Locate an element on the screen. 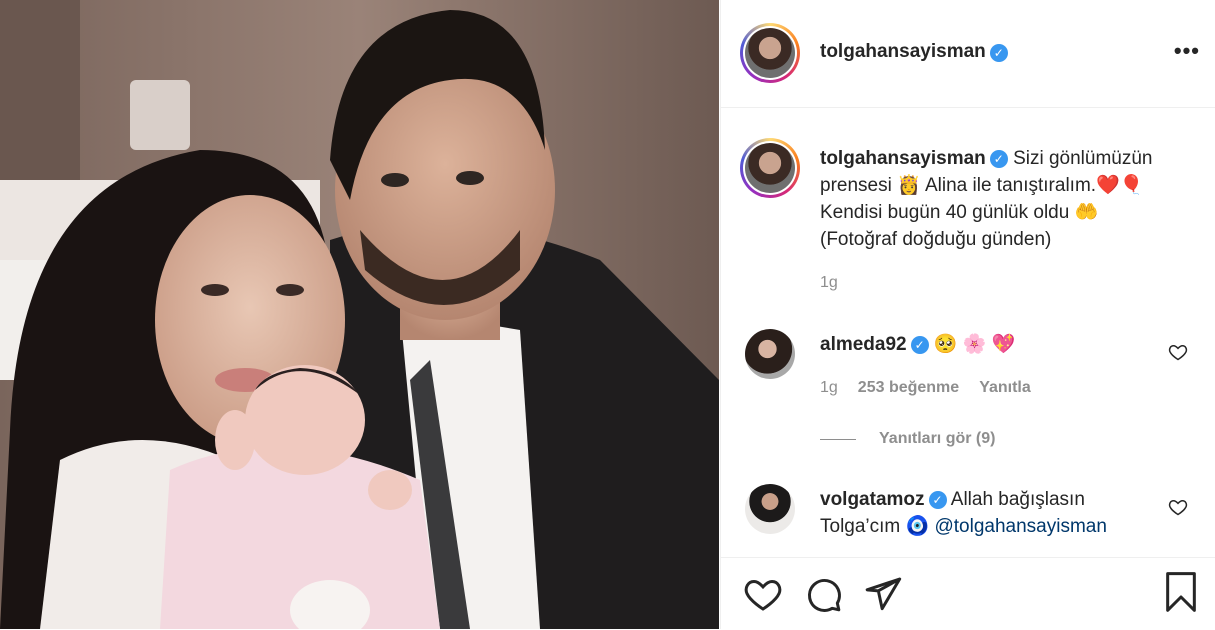 The height and width of the screenshot is (630, 1215). like-heart-icon is located at coordinates (763, 596).